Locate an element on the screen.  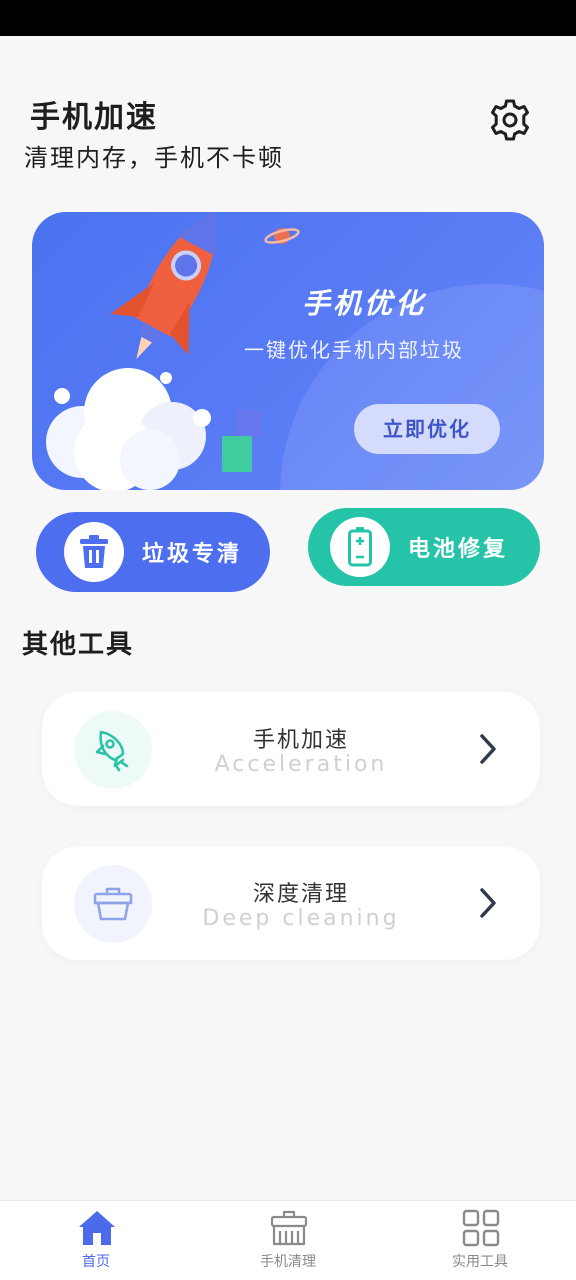
tab-label-phone-clean: 手机清理 is located at coordinates (288, 1262).